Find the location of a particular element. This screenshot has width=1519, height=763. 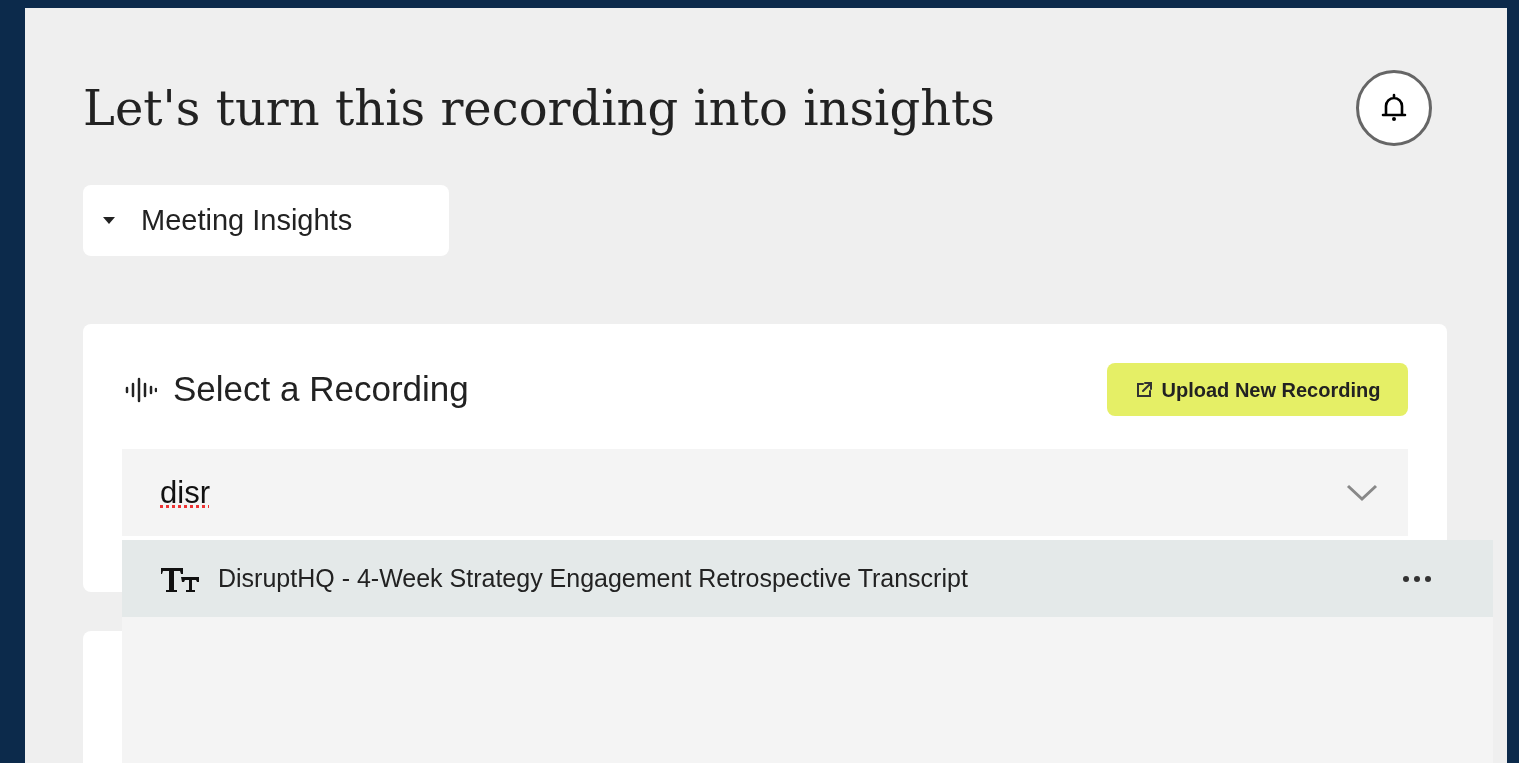

dropdown-option: DisruptHQ - 4-Week Strategy Engagement Retrospective Transcript is located at coordinates (807, 578).